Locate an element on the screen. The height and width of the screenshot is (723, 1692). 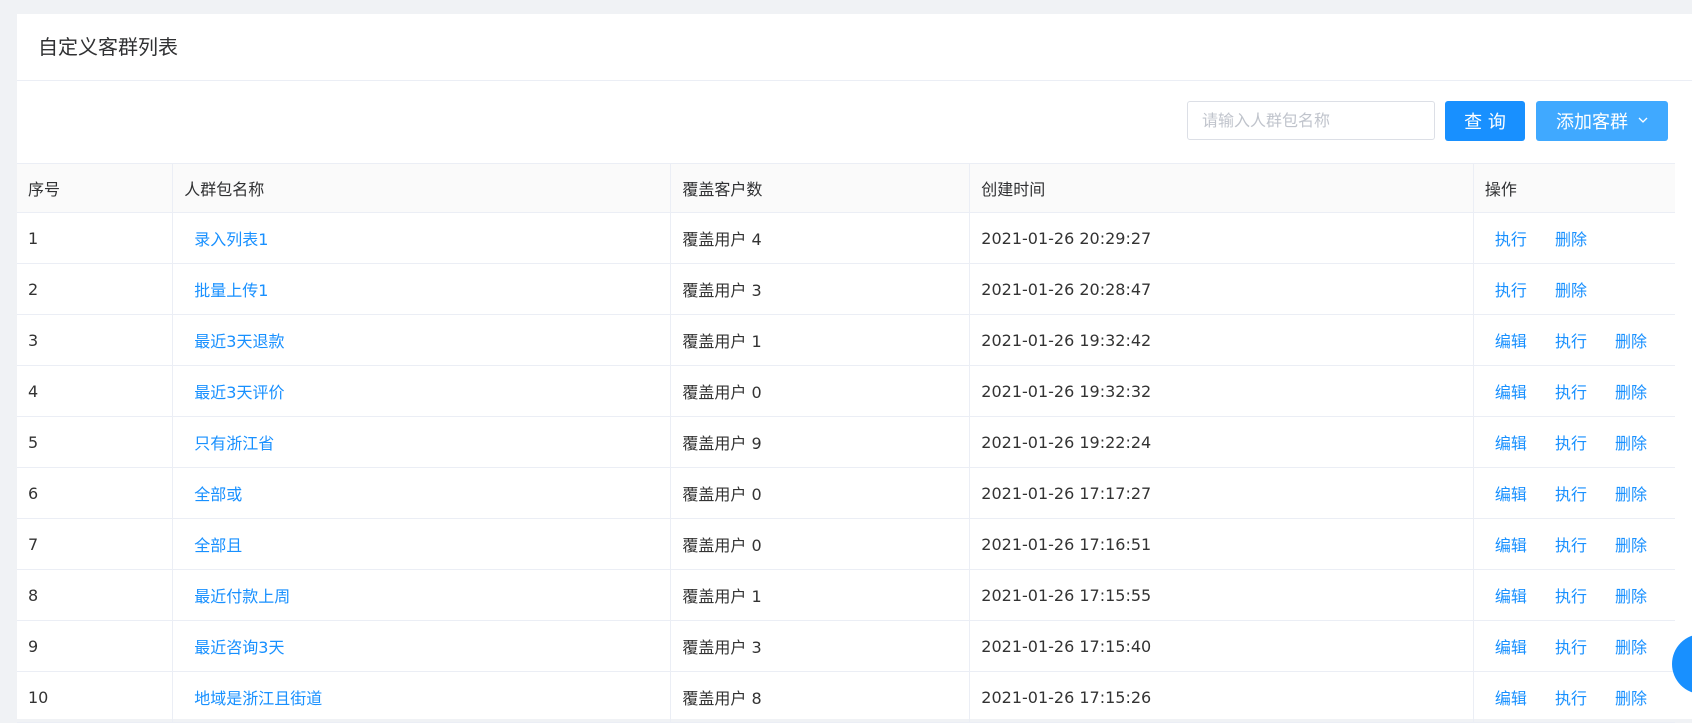
audience-name-link: 最近3天退款 is located at coordinates (239, 341).